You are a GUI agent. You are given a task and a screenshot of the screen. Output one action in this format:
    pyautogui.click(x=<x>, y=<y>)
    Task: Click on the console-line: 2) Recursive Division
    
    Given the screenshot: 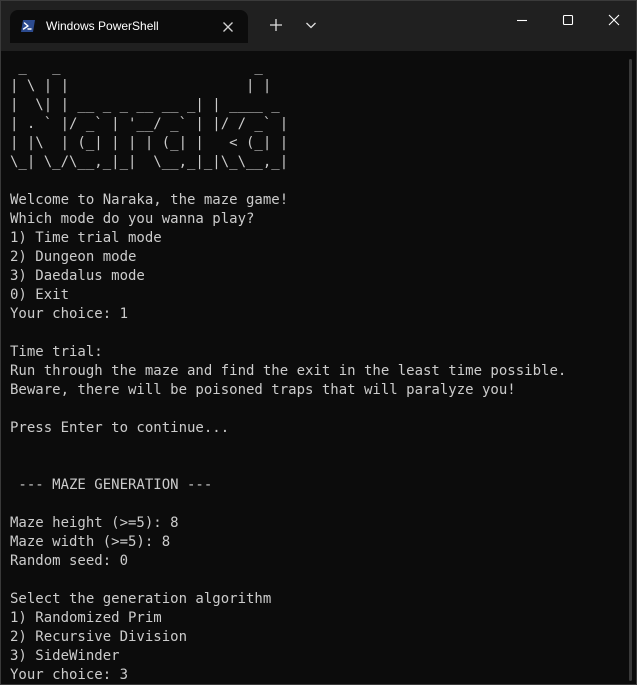 What is the action you would take?
    pyautogui.click(x=99, y=637)
    